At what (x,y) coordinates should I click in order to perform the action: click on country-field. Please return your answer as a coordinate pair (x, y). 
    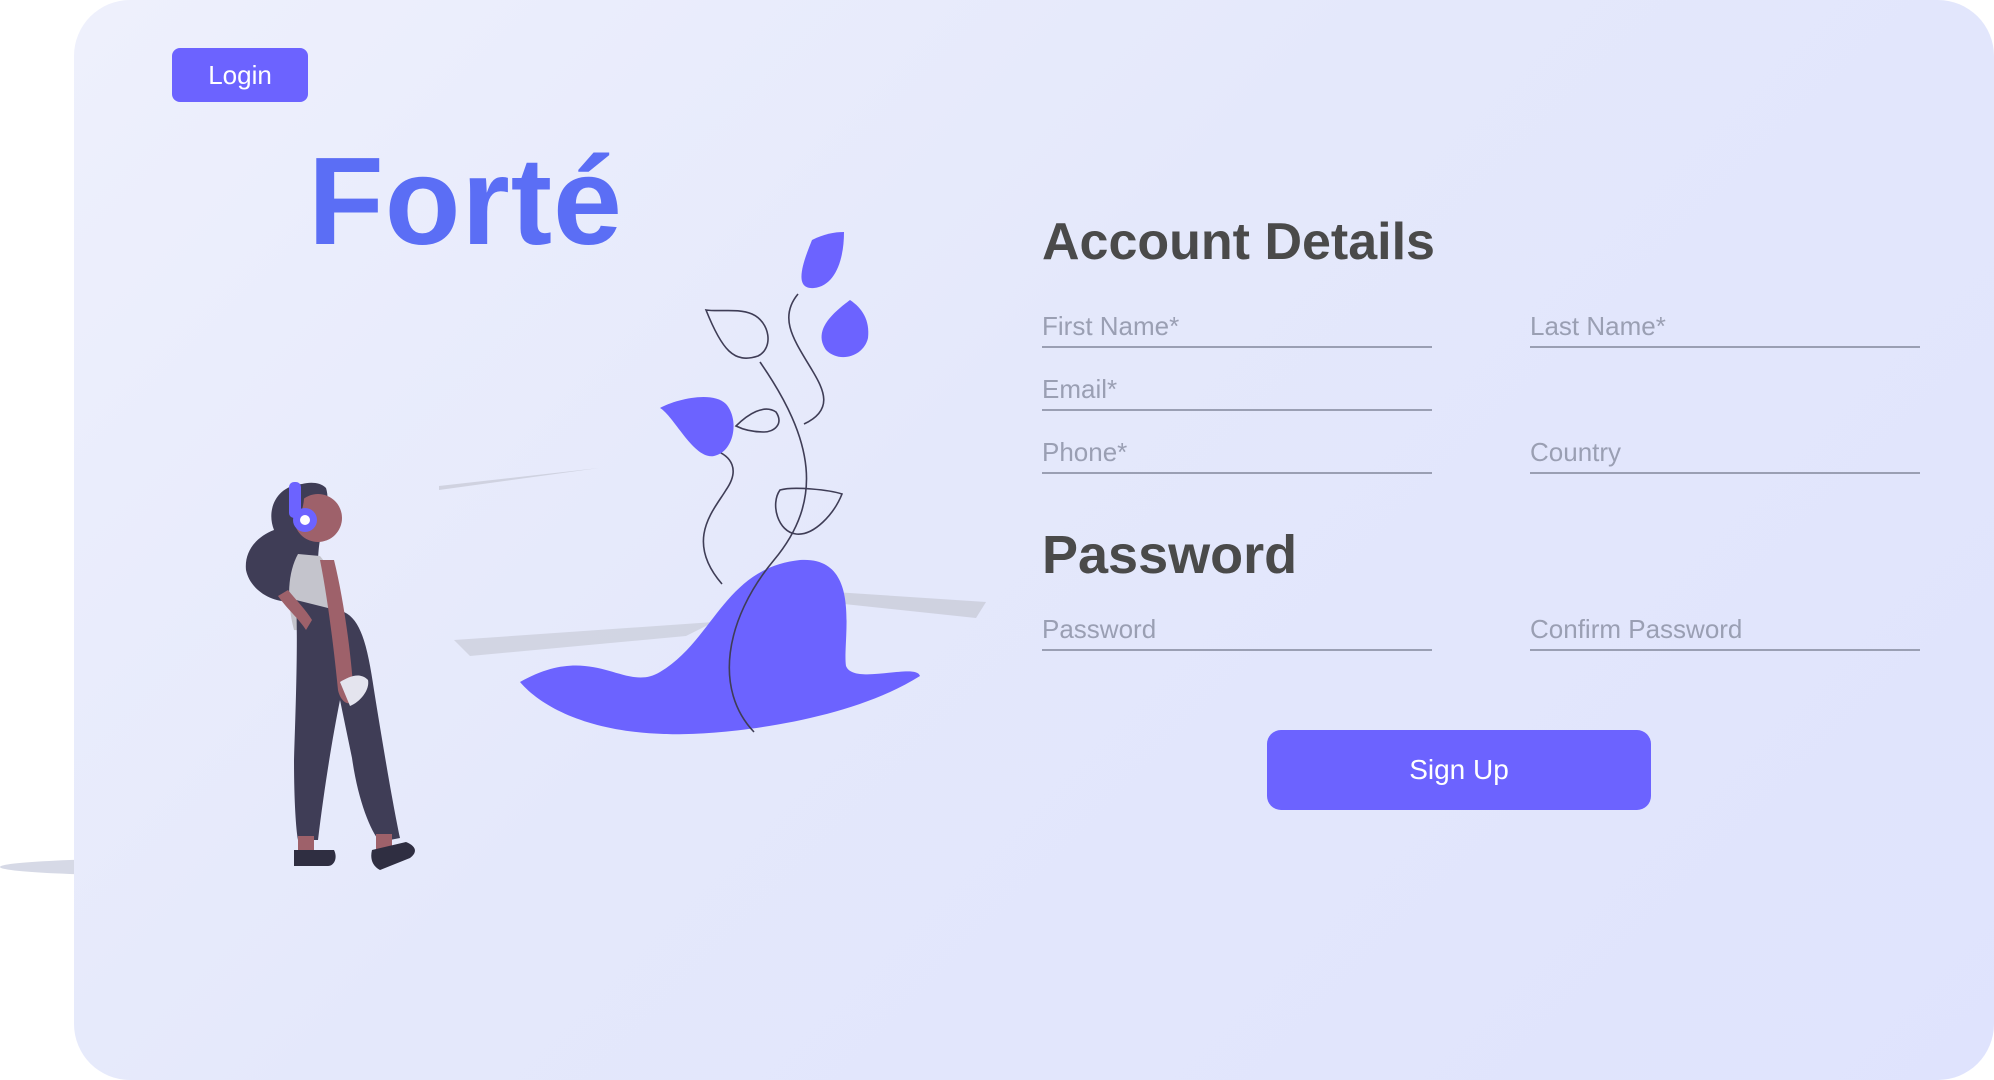
    Looking at the image, I should click on (1725, 451).